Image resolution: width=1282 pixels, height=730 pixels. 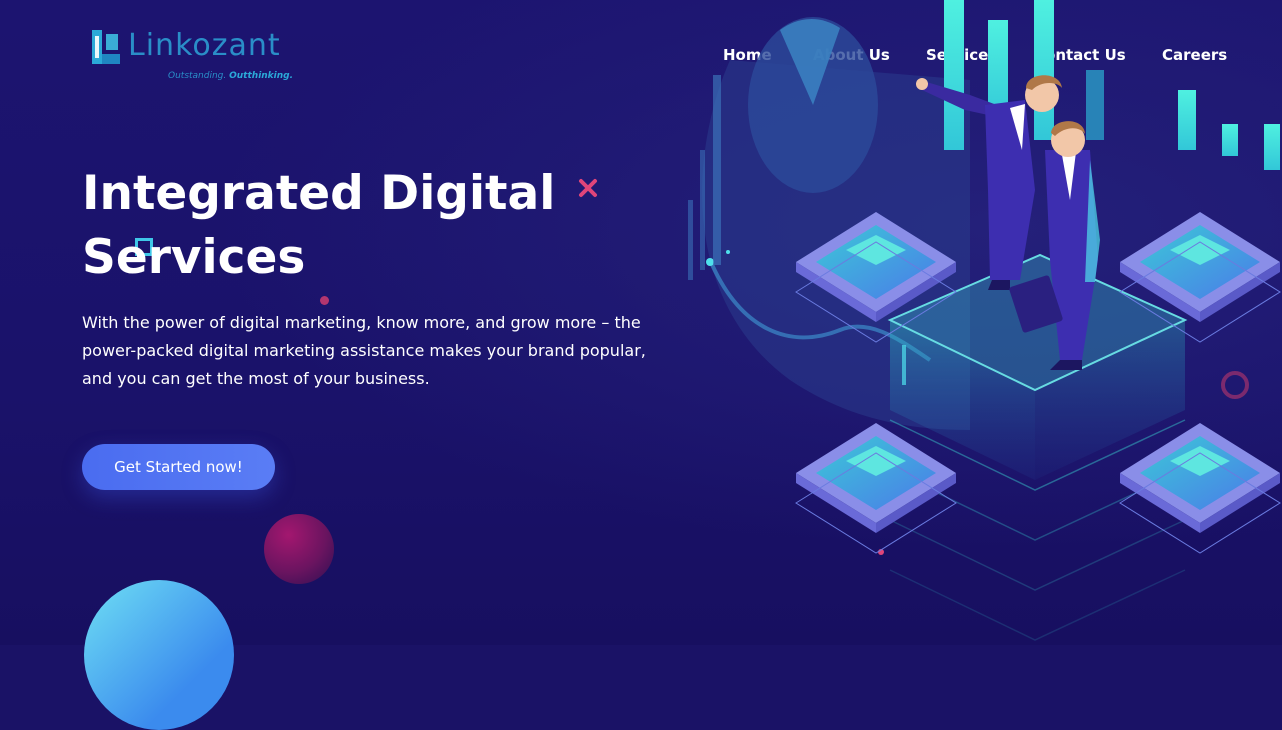 What do you see at coordinates (342, 226) in the screenshot?
I see `hero-title: Integrated Digital Services` at bounding box center [342, 226].